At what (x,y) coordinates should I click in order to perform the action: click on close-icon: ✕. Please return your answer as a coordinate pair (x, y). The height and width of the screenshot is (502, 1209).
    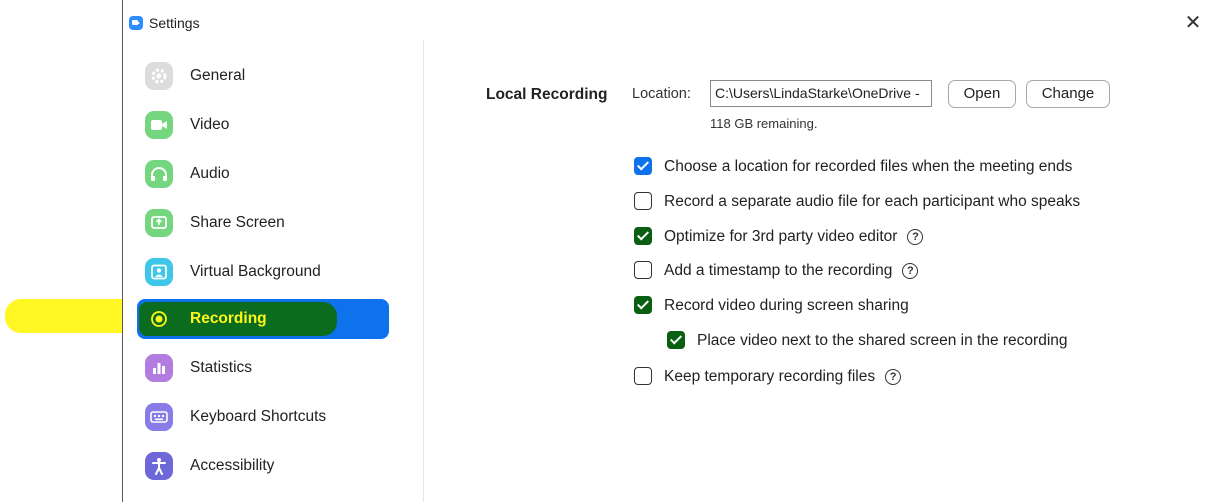
    Looking at the image, I should click on (1193, 23).